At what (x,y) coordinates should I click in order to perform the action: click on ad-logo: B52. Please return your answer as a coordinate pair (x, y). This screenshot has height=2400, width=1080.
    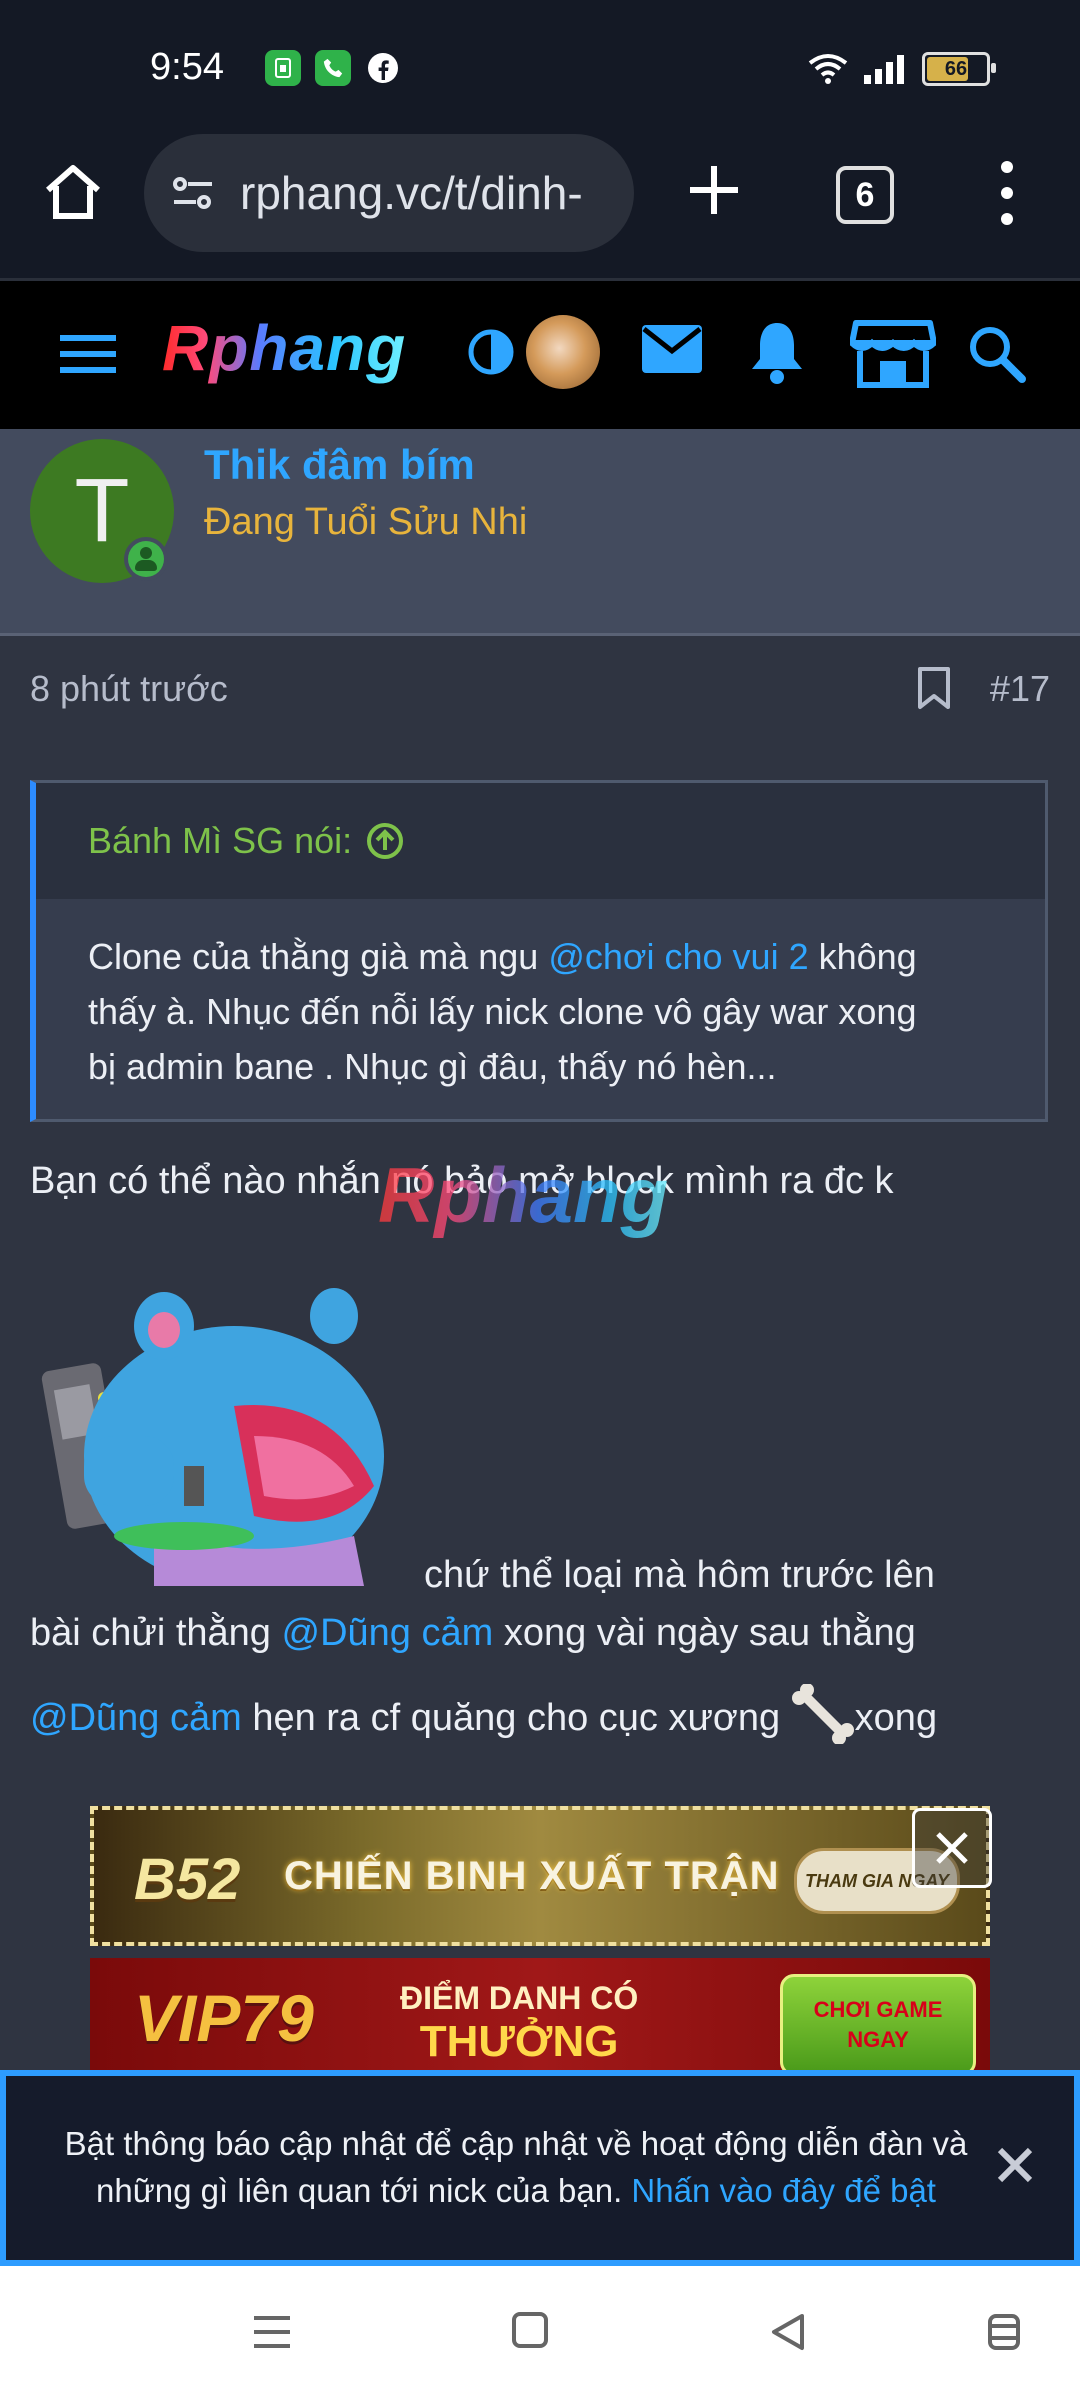
    Looking at the image, I should click on (187, 1879).